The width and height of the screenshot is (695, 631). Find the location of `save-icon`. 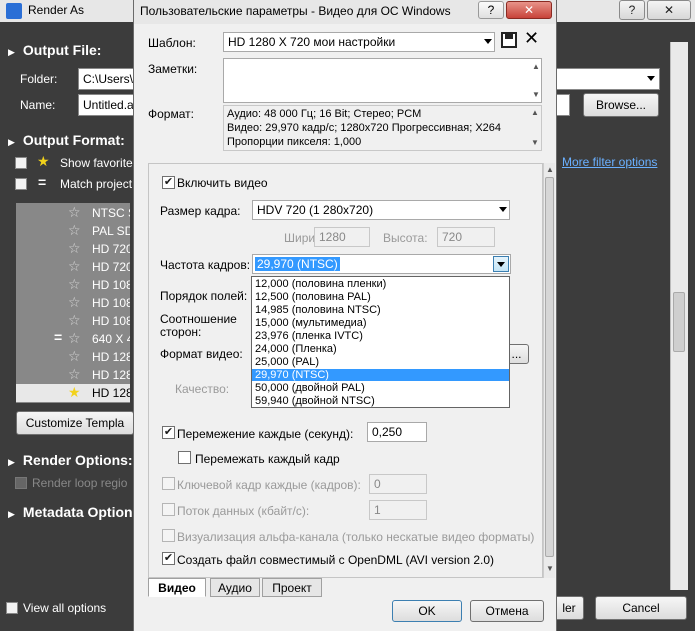

save-icon is located at coordinates (509, 40).